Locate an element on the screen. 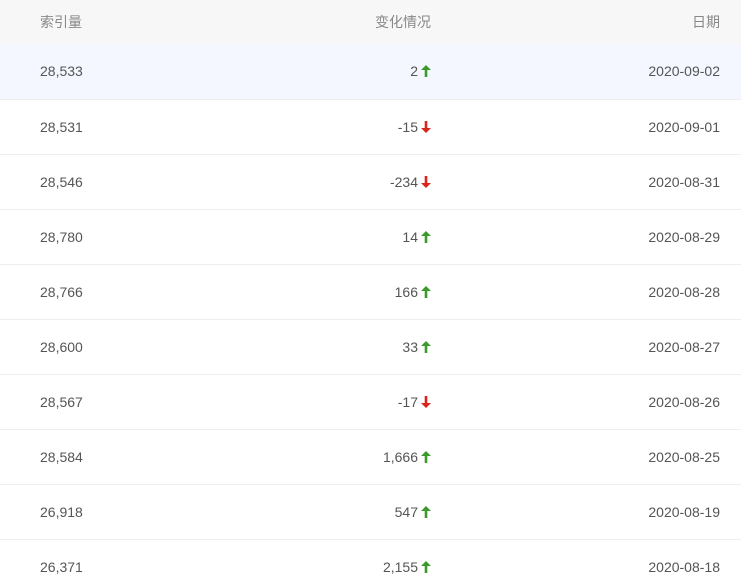 Image resolution: width=741 pixels, height=588 pixels. table-row: 28,533 2 2020-09-02 is located at coordinates (370, 71).